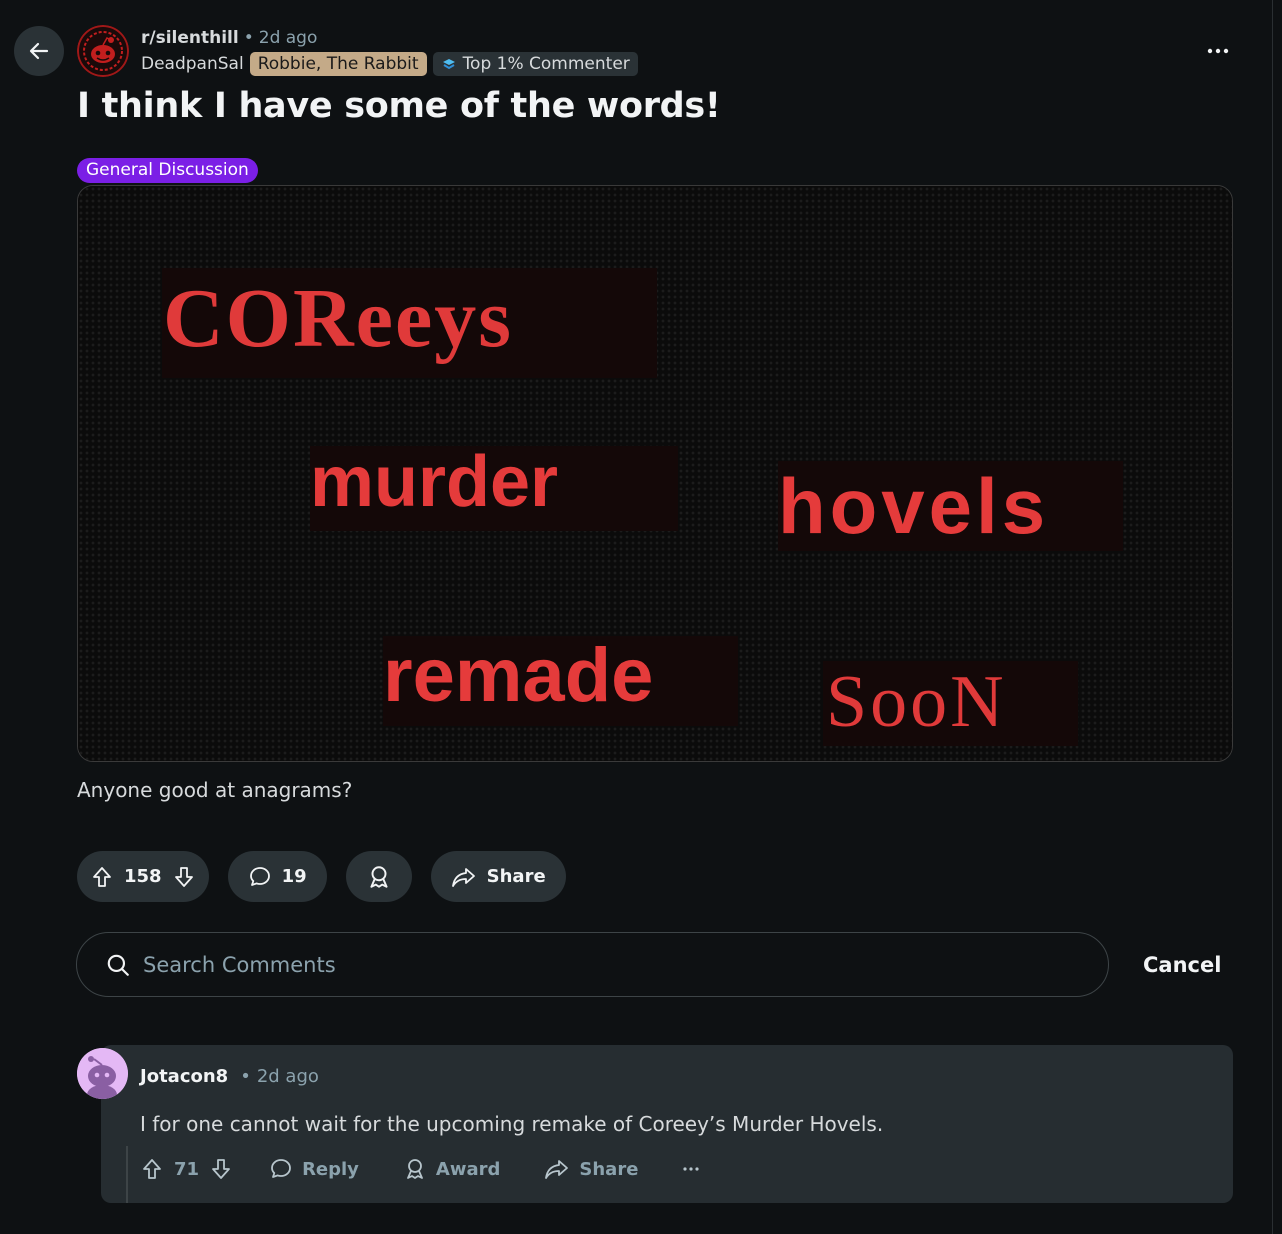 This screenshot has height=1234, width=1282. Describe the element at coordinates (229, 1076) in the screenshot. I see `comment-meta: Jotacon8 • 2d ago` at that location.